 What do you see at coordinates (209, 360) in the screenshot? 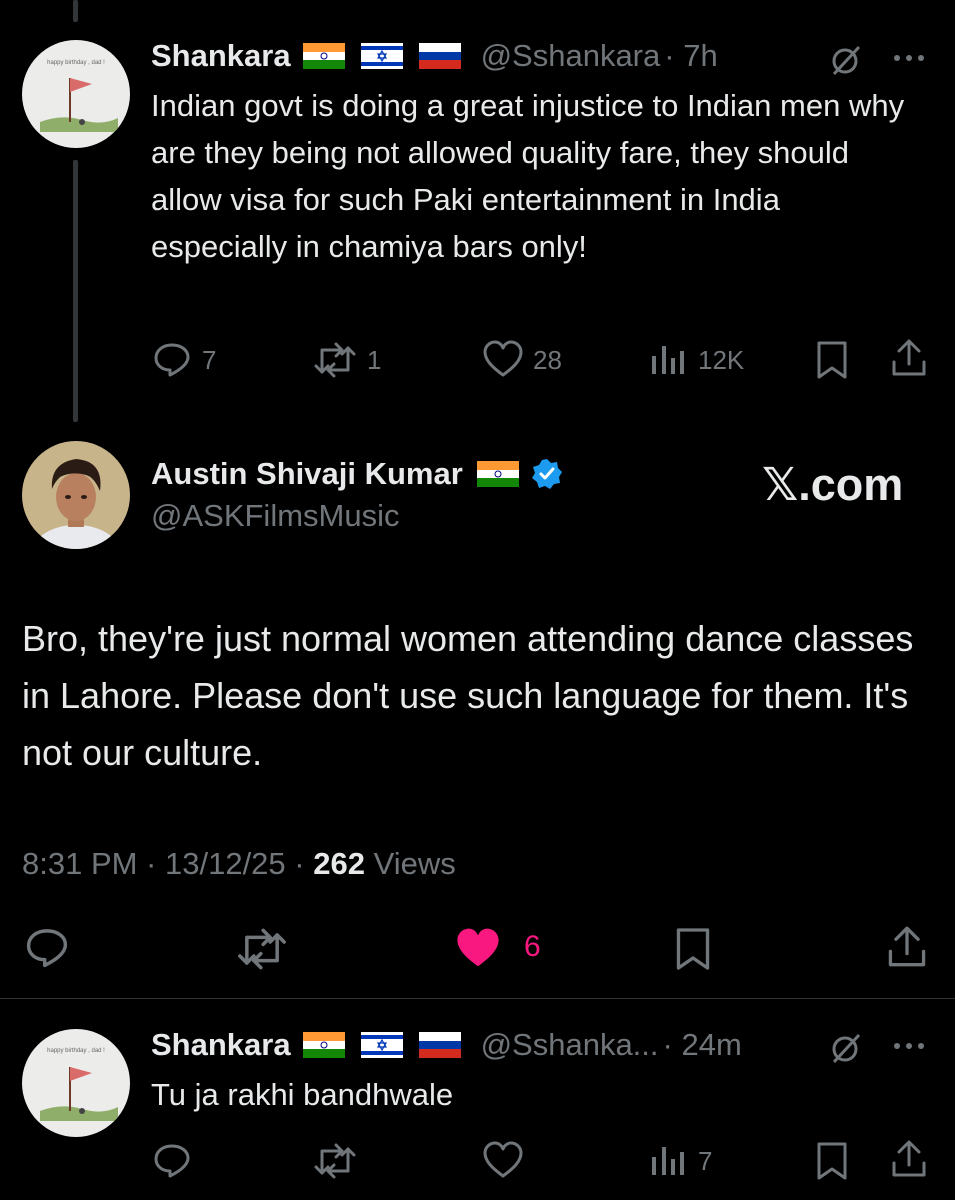
I see `reply-count: 7` at bounding box center [209, 360].